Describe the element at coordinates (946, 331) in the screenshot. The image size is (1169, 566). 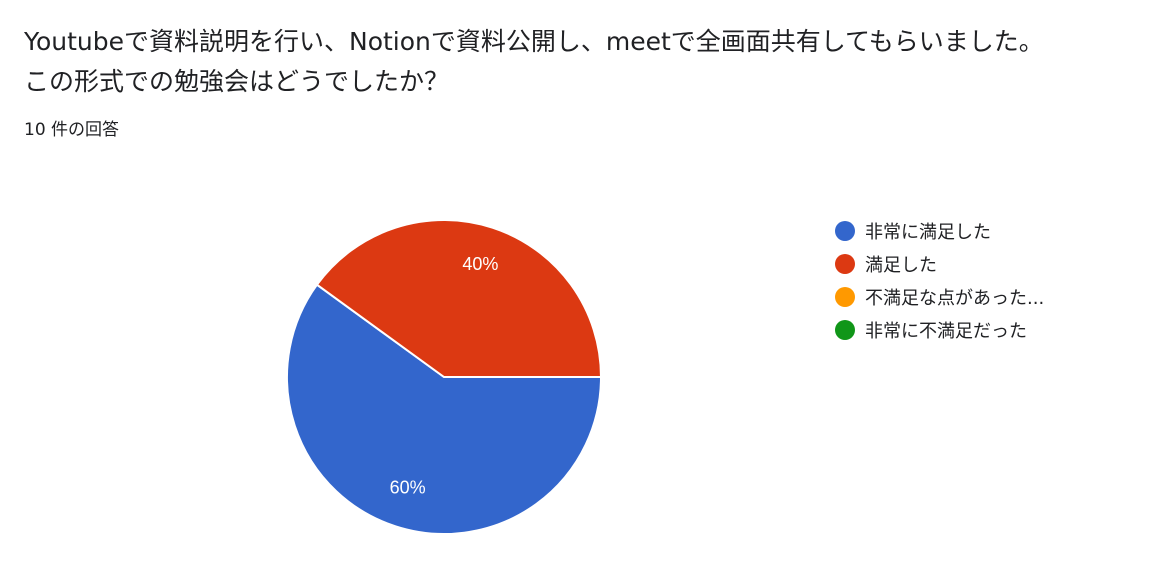
I see `legend-label: 非常に不満足だった` at that location.